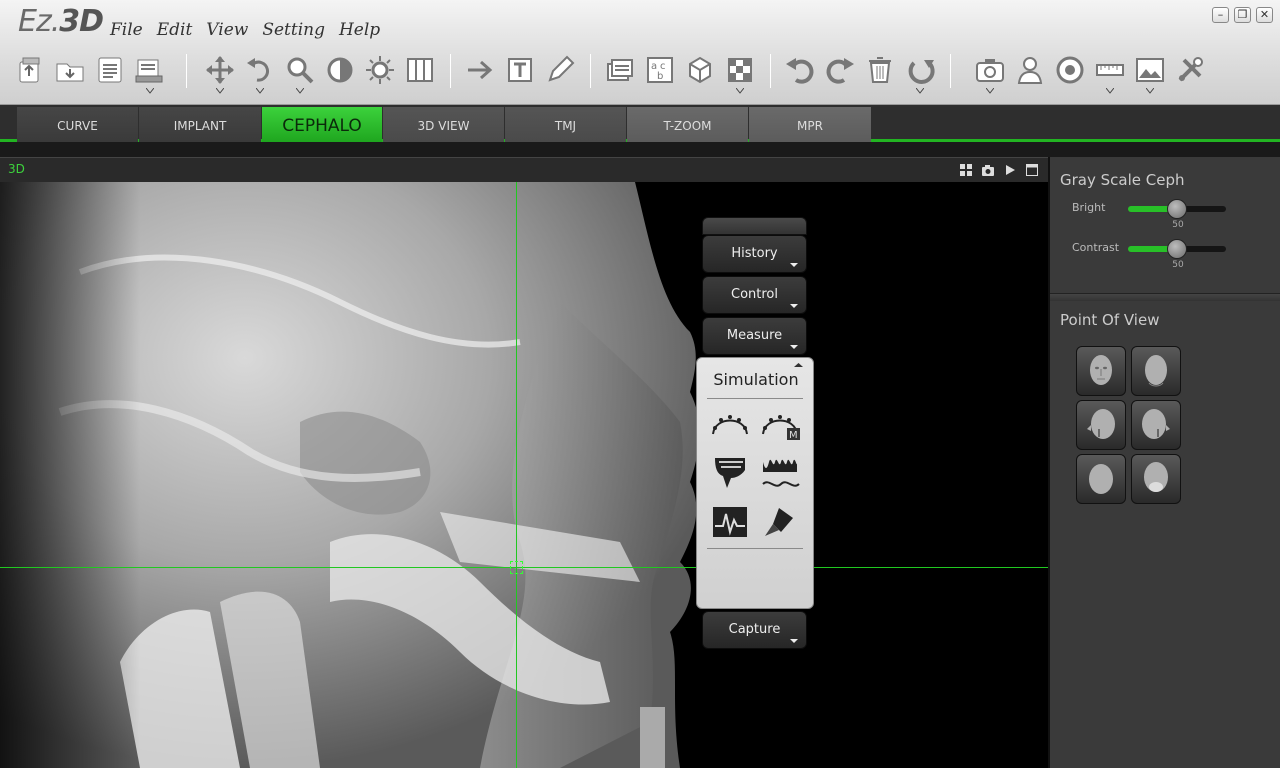 The width and height of the screenshot is (1280, 768). What do you see at coordinates (227, 30) in the screenshot?
I see `menu-view: View` at bounding box center [227, 30].